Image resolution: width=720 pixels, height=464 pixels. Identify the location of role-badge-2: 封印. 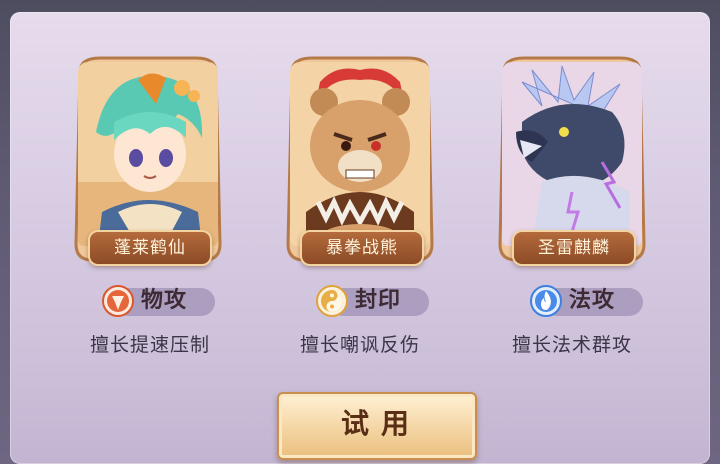
(374, 301).